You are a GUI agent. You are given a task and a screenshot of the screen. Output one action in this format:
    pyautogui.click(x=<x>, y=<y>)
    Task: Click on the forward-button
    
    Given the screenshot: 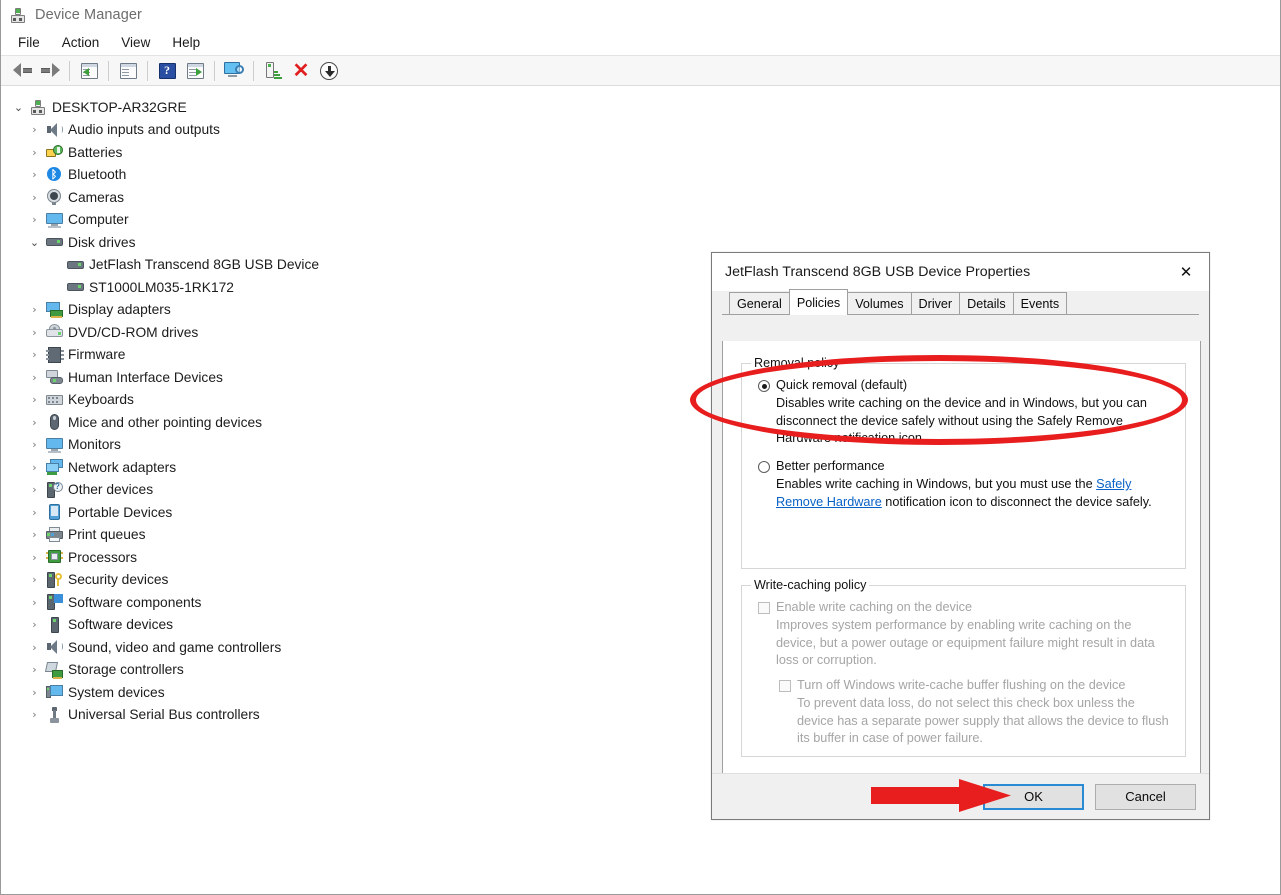 What is the action you would take?
    pyautogui.click(x=50, y=71)
    